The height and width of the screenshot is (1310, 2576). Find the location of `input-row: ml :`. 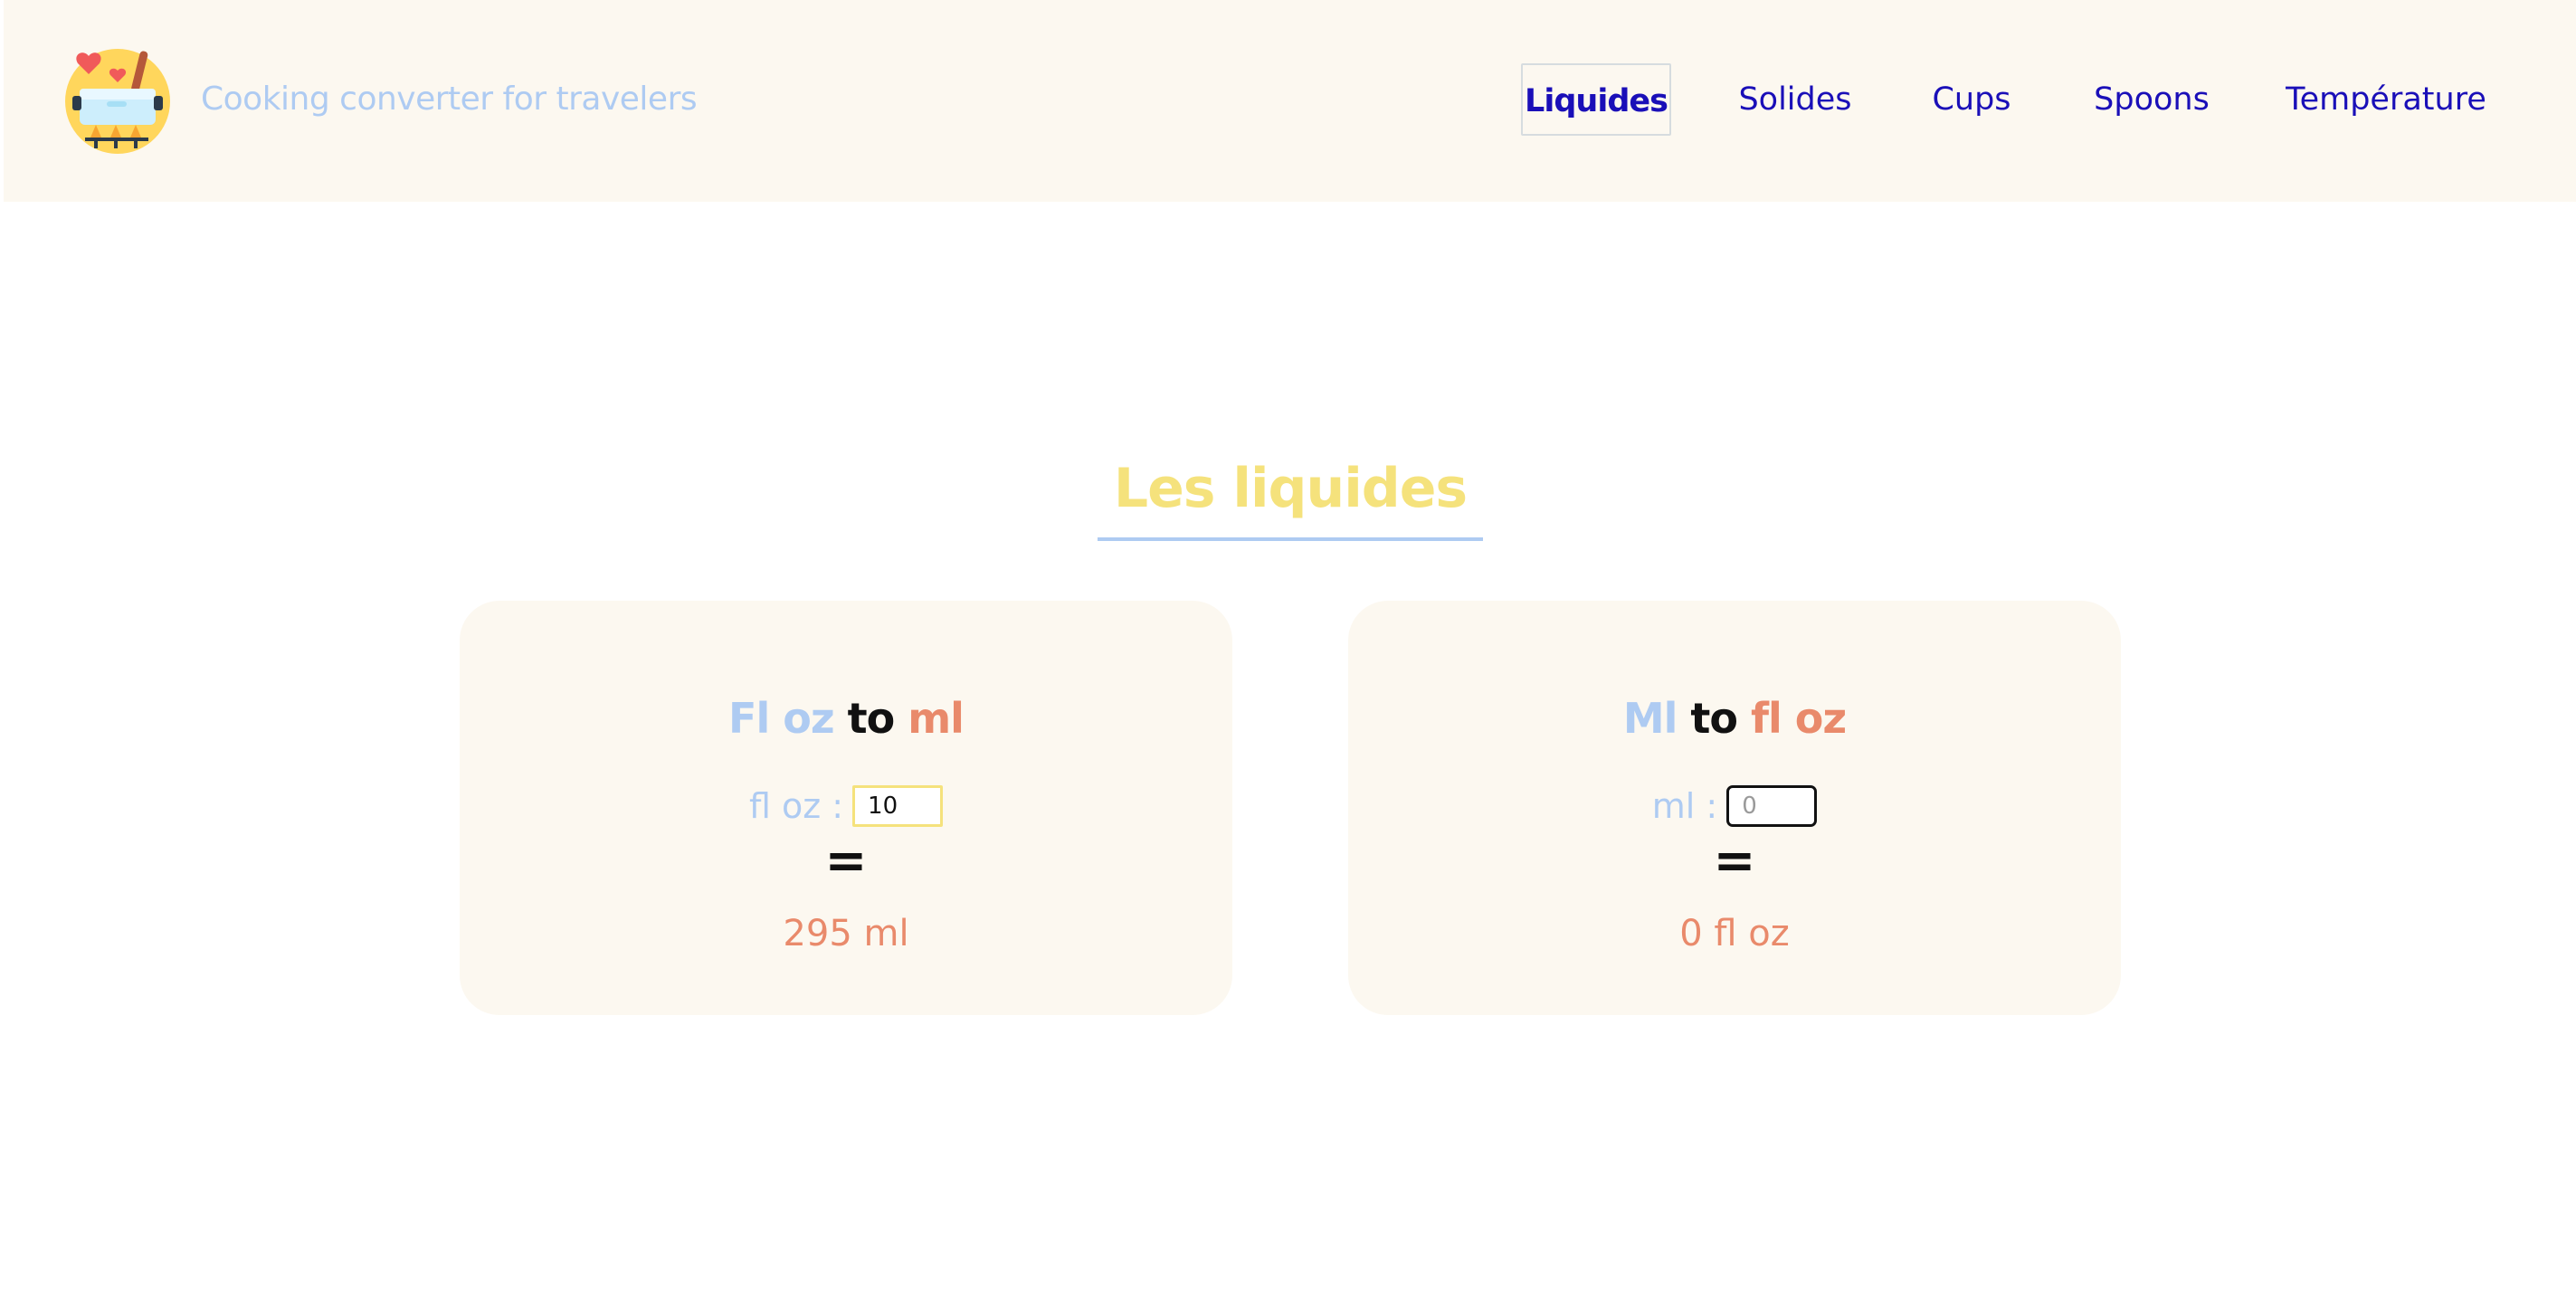

input-row: ml : is located at coordinates (1734, 806).